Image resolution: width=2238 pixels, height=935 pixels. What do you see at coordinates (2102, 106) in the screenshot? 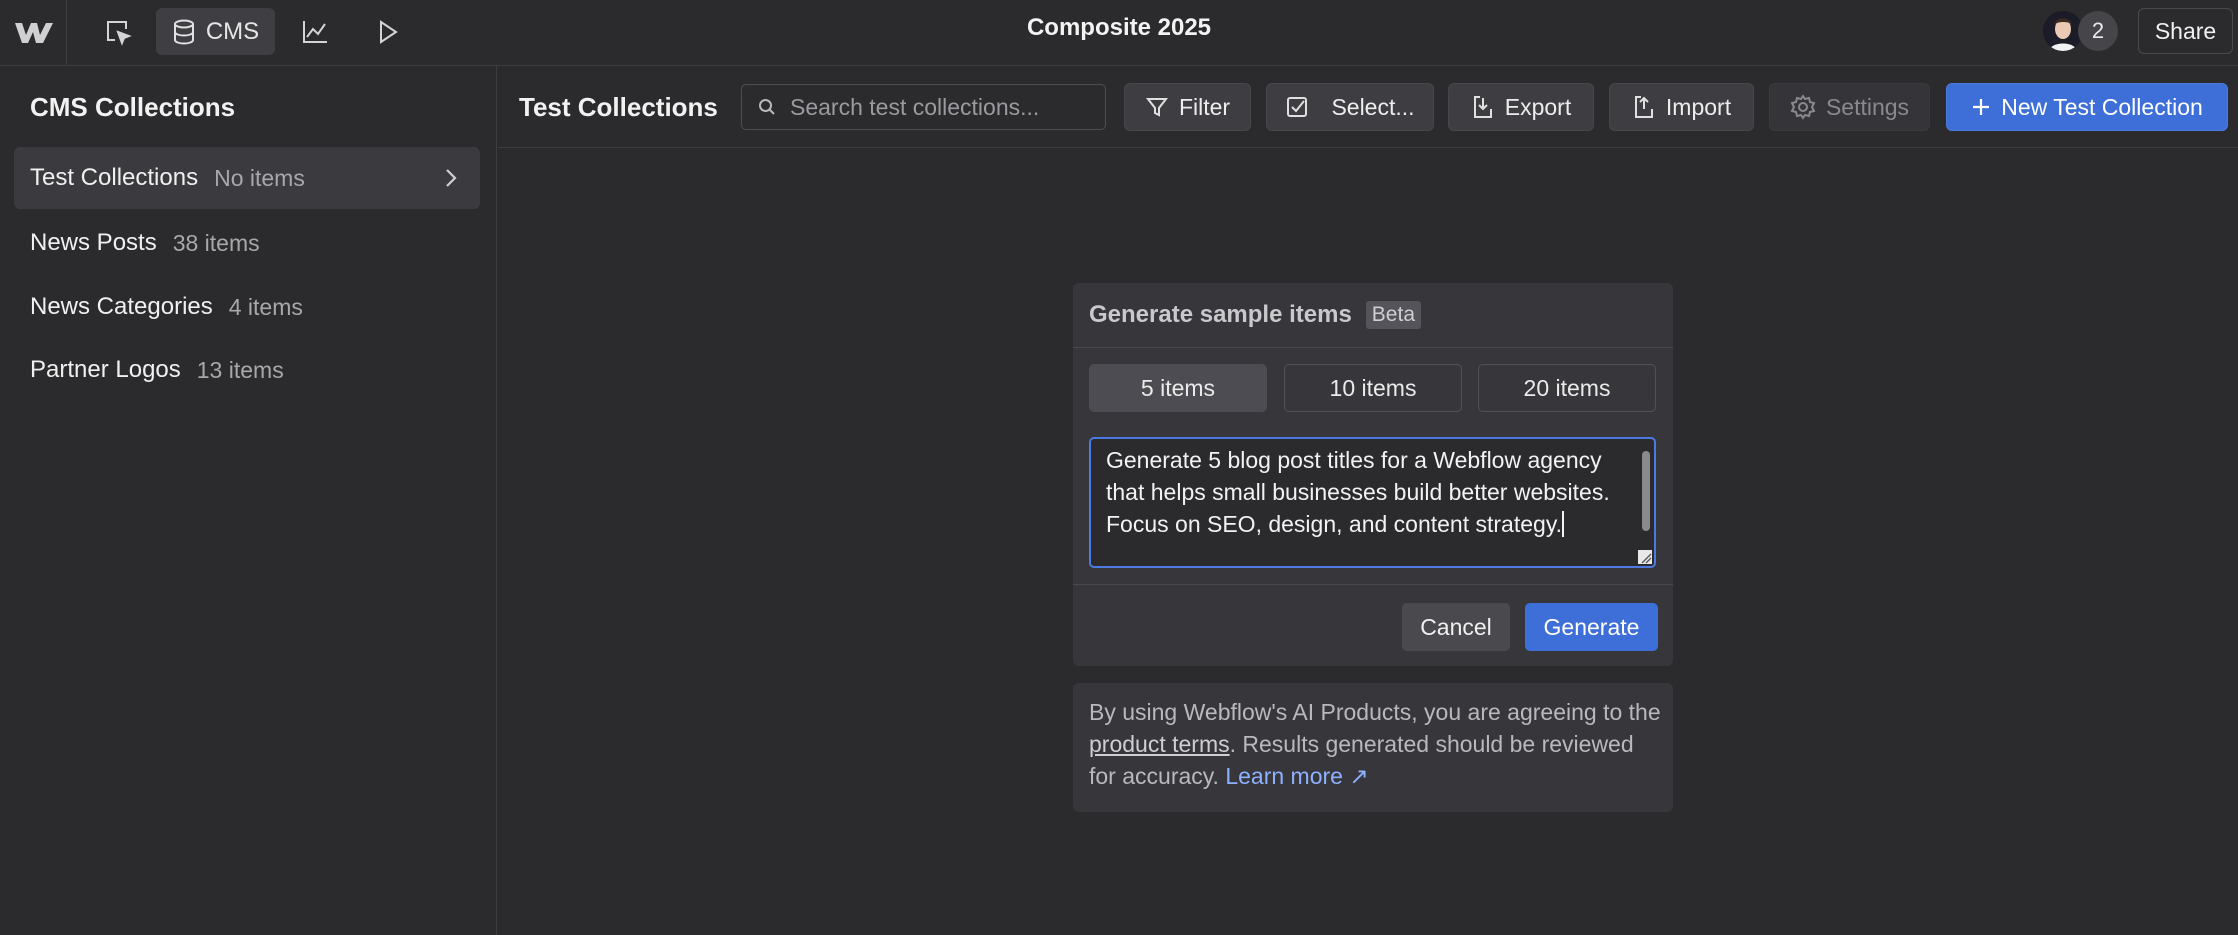
I see `new-collection-label: New Test Collection` at bounding box center [2102, 106].